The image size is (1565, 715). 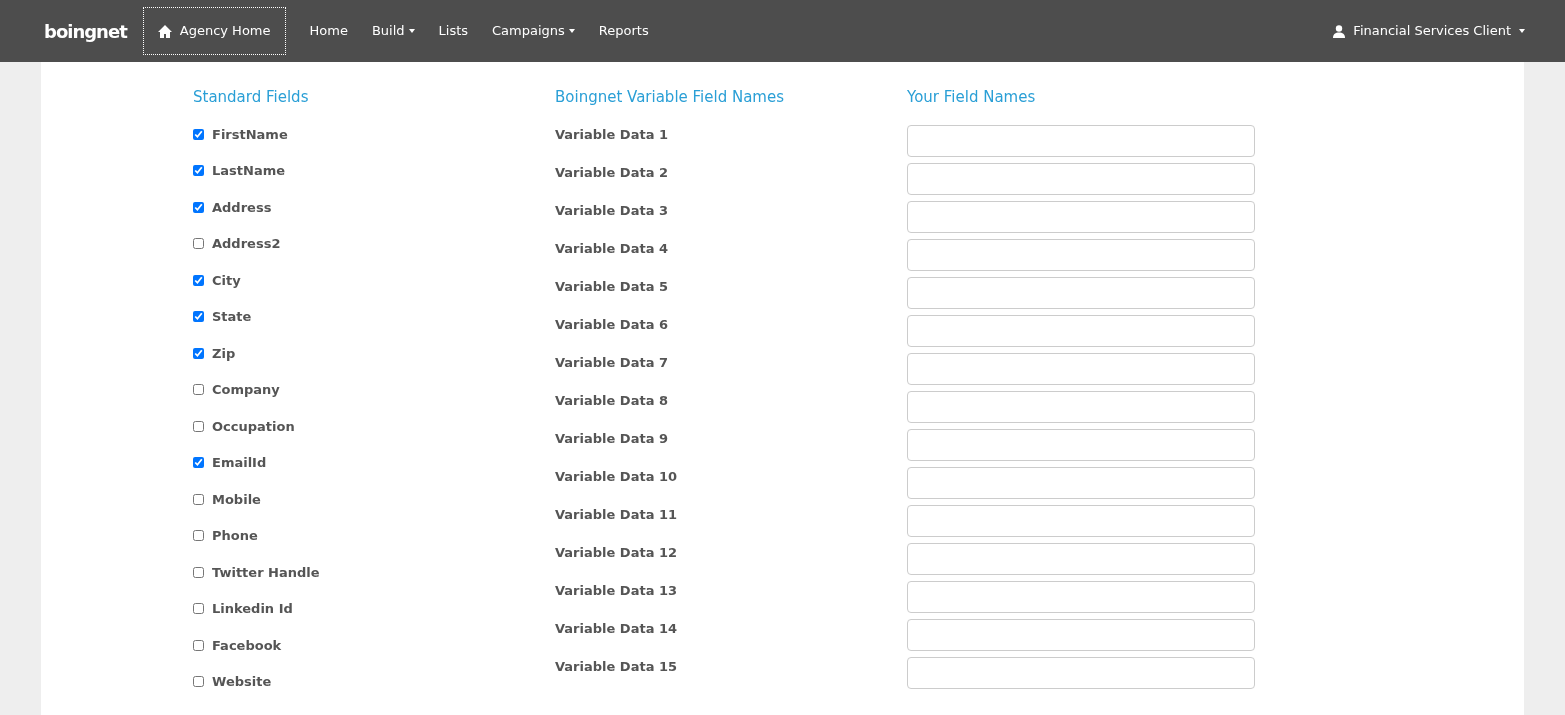 I want to click on nav-link: Home, so click(x=328, y=31).